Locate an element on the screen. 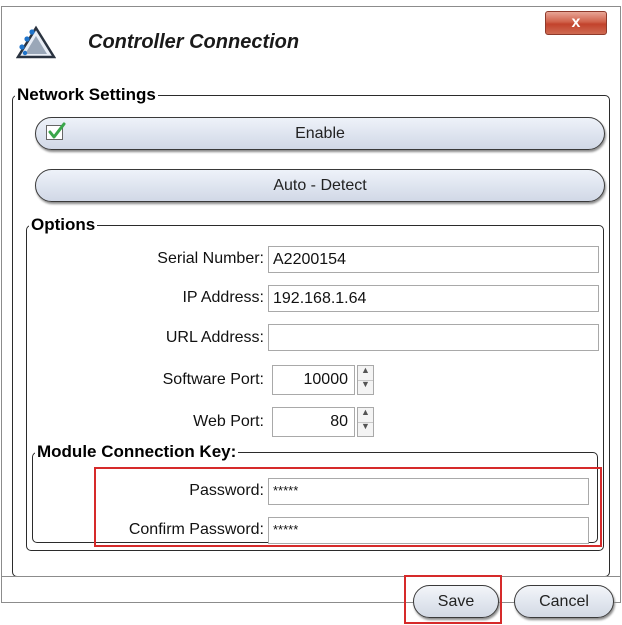 This screenshot has height=625, width=622. save-highlight-box is located at coordinates (453, 599).